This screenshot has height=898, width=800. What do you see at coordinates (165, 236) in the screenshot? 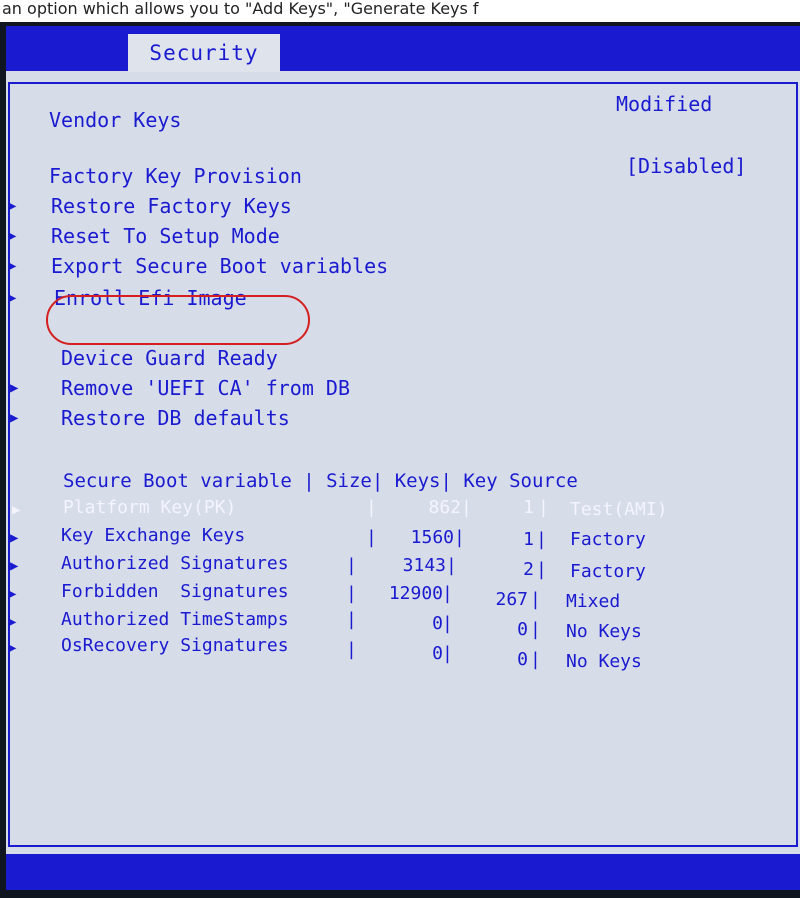
I see `reset-to-setup-mode-item: Reset To Setup Mode` at bounding box center [165, 236].